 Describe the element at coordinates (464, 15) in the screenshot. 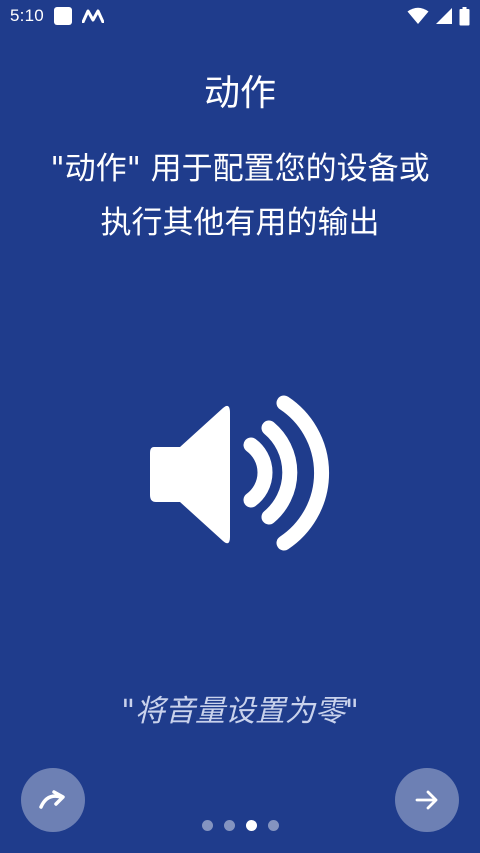

I see `battery-icon` at that location.